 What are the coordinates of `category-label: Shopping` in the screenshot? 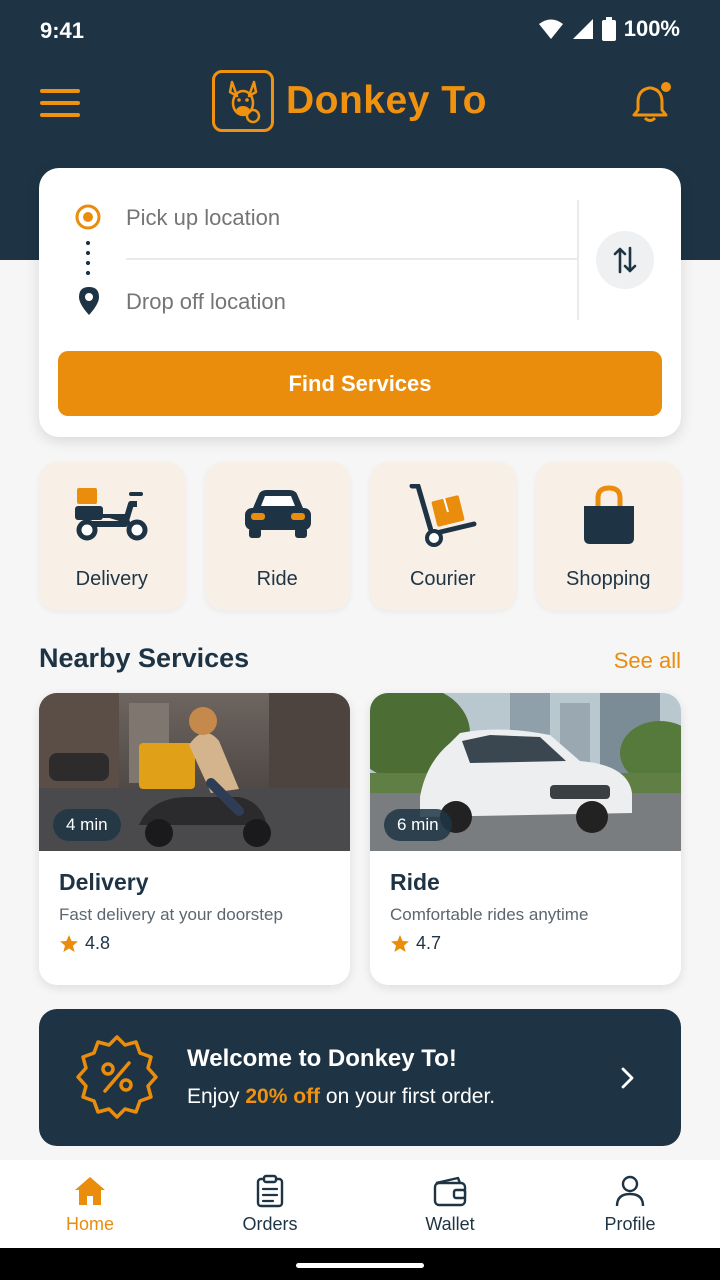 It's located at (608, 579).